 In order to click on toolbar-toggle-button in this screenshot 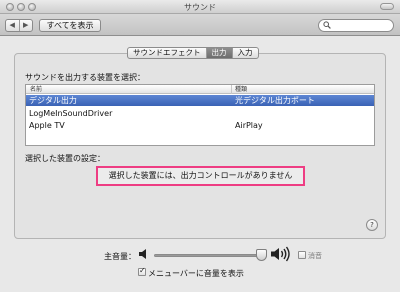, I will do `click(387, 6)`.